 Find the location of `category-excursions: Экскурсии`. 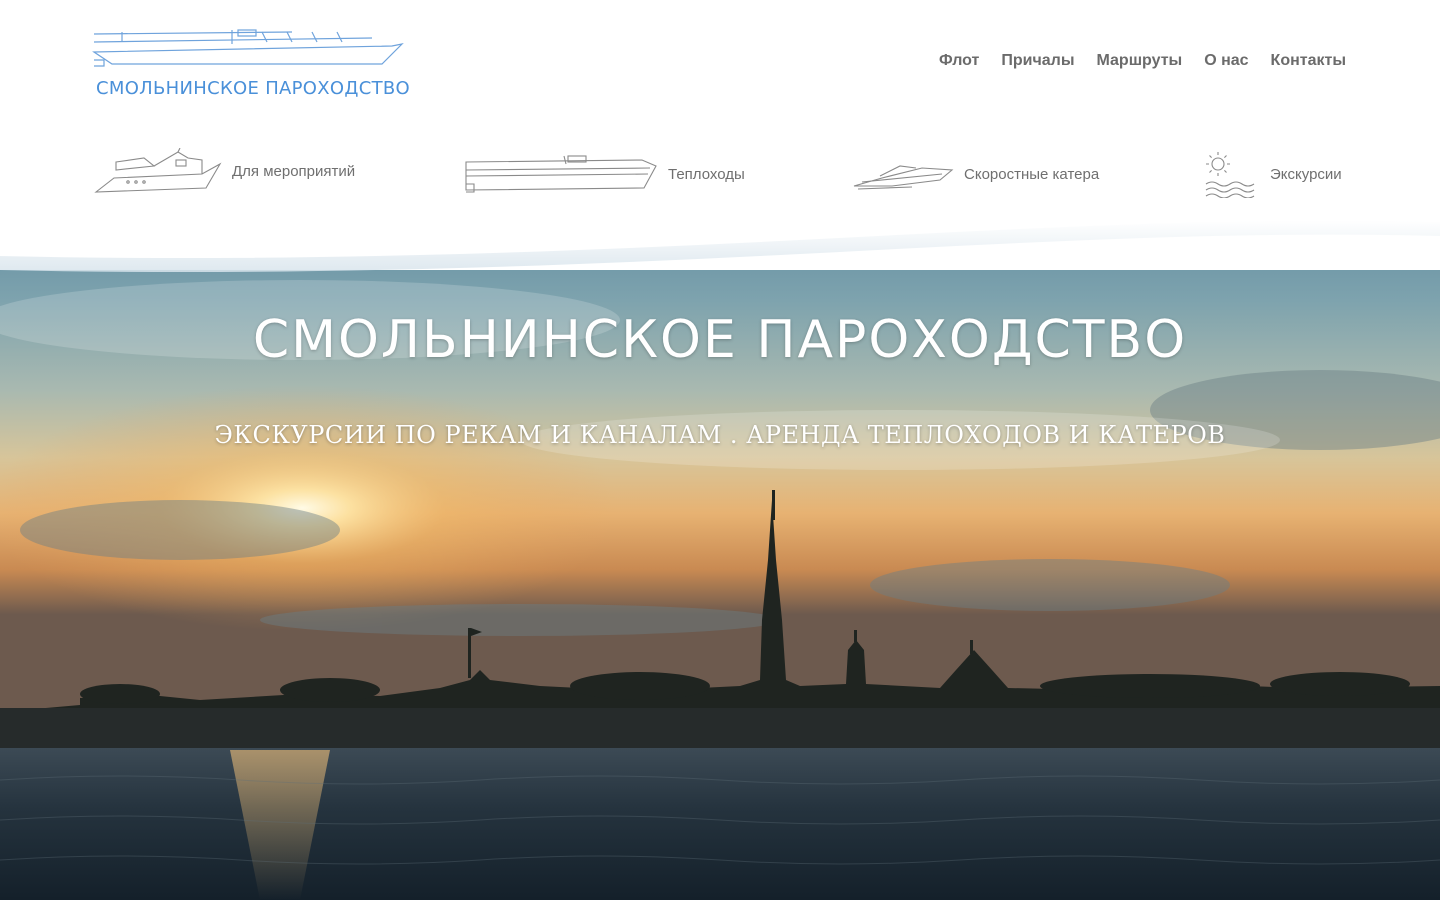

category-excursions: Экскурсии is located at coordinates (1273, 174).